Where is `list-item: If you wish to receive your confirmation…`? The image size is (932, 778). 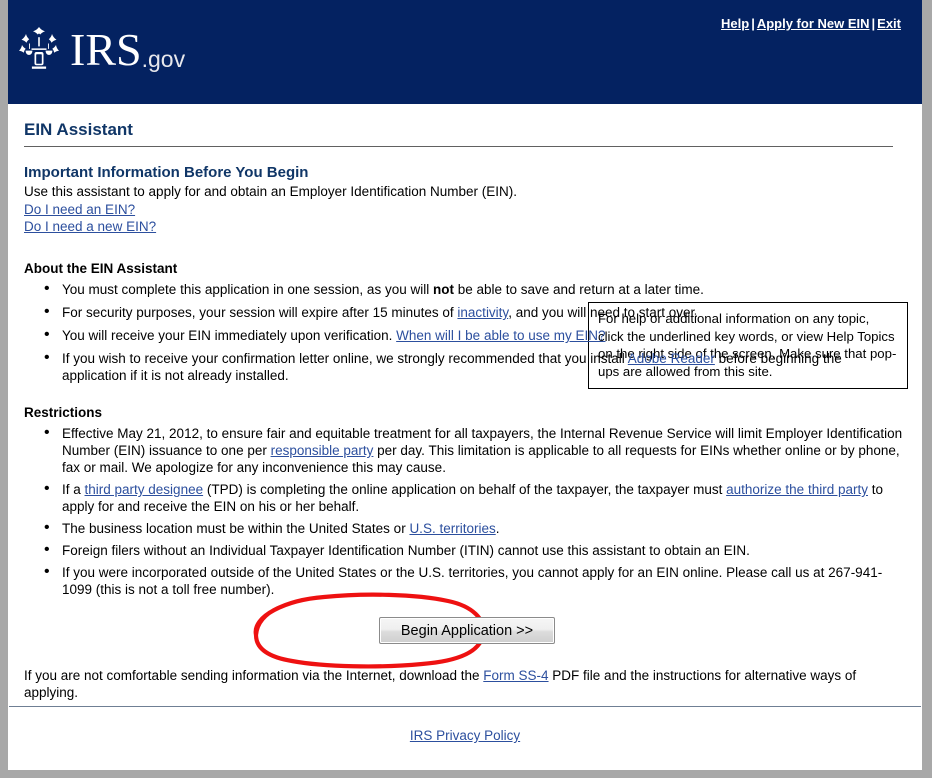
list-item: If you wish to receive your confirmation… is located at coordinates (465, 366).